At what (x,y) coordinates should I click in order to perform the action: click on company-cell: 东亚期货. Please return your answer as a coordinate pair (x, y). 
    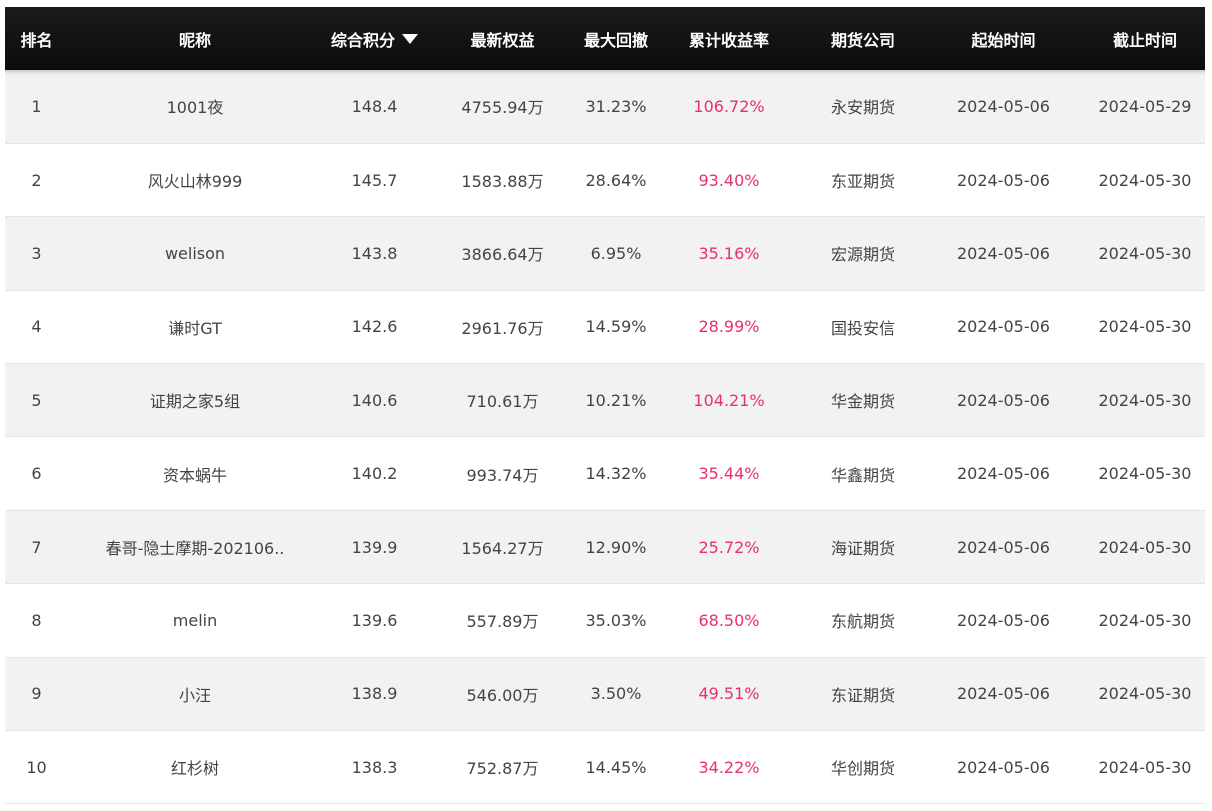
    Looking at the image, I should click on (863, 180).